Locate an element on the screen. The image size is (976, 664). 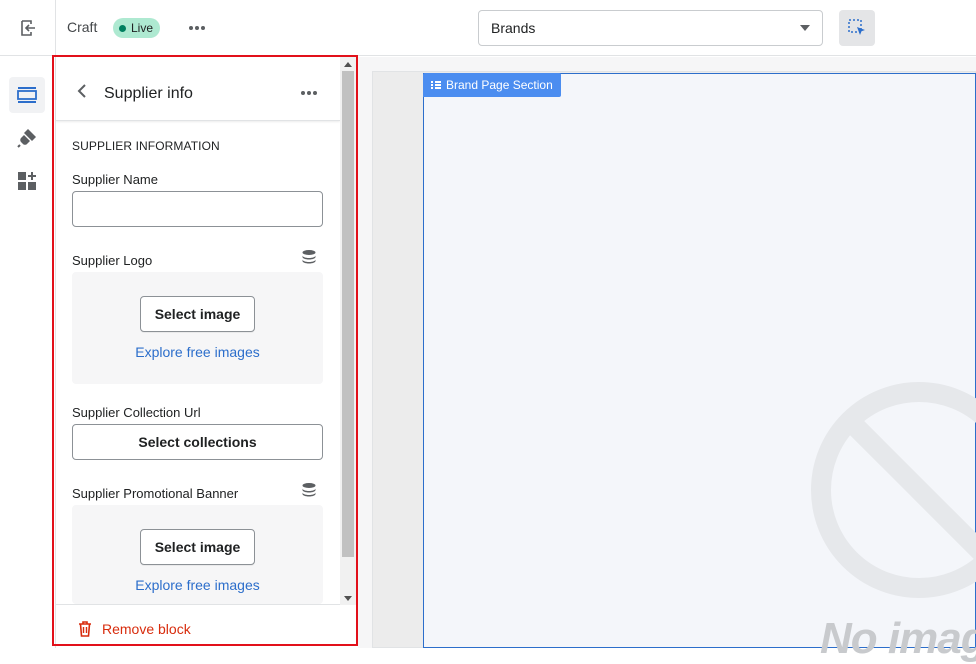
status-badge: Live is located at coordinates (137, 28).